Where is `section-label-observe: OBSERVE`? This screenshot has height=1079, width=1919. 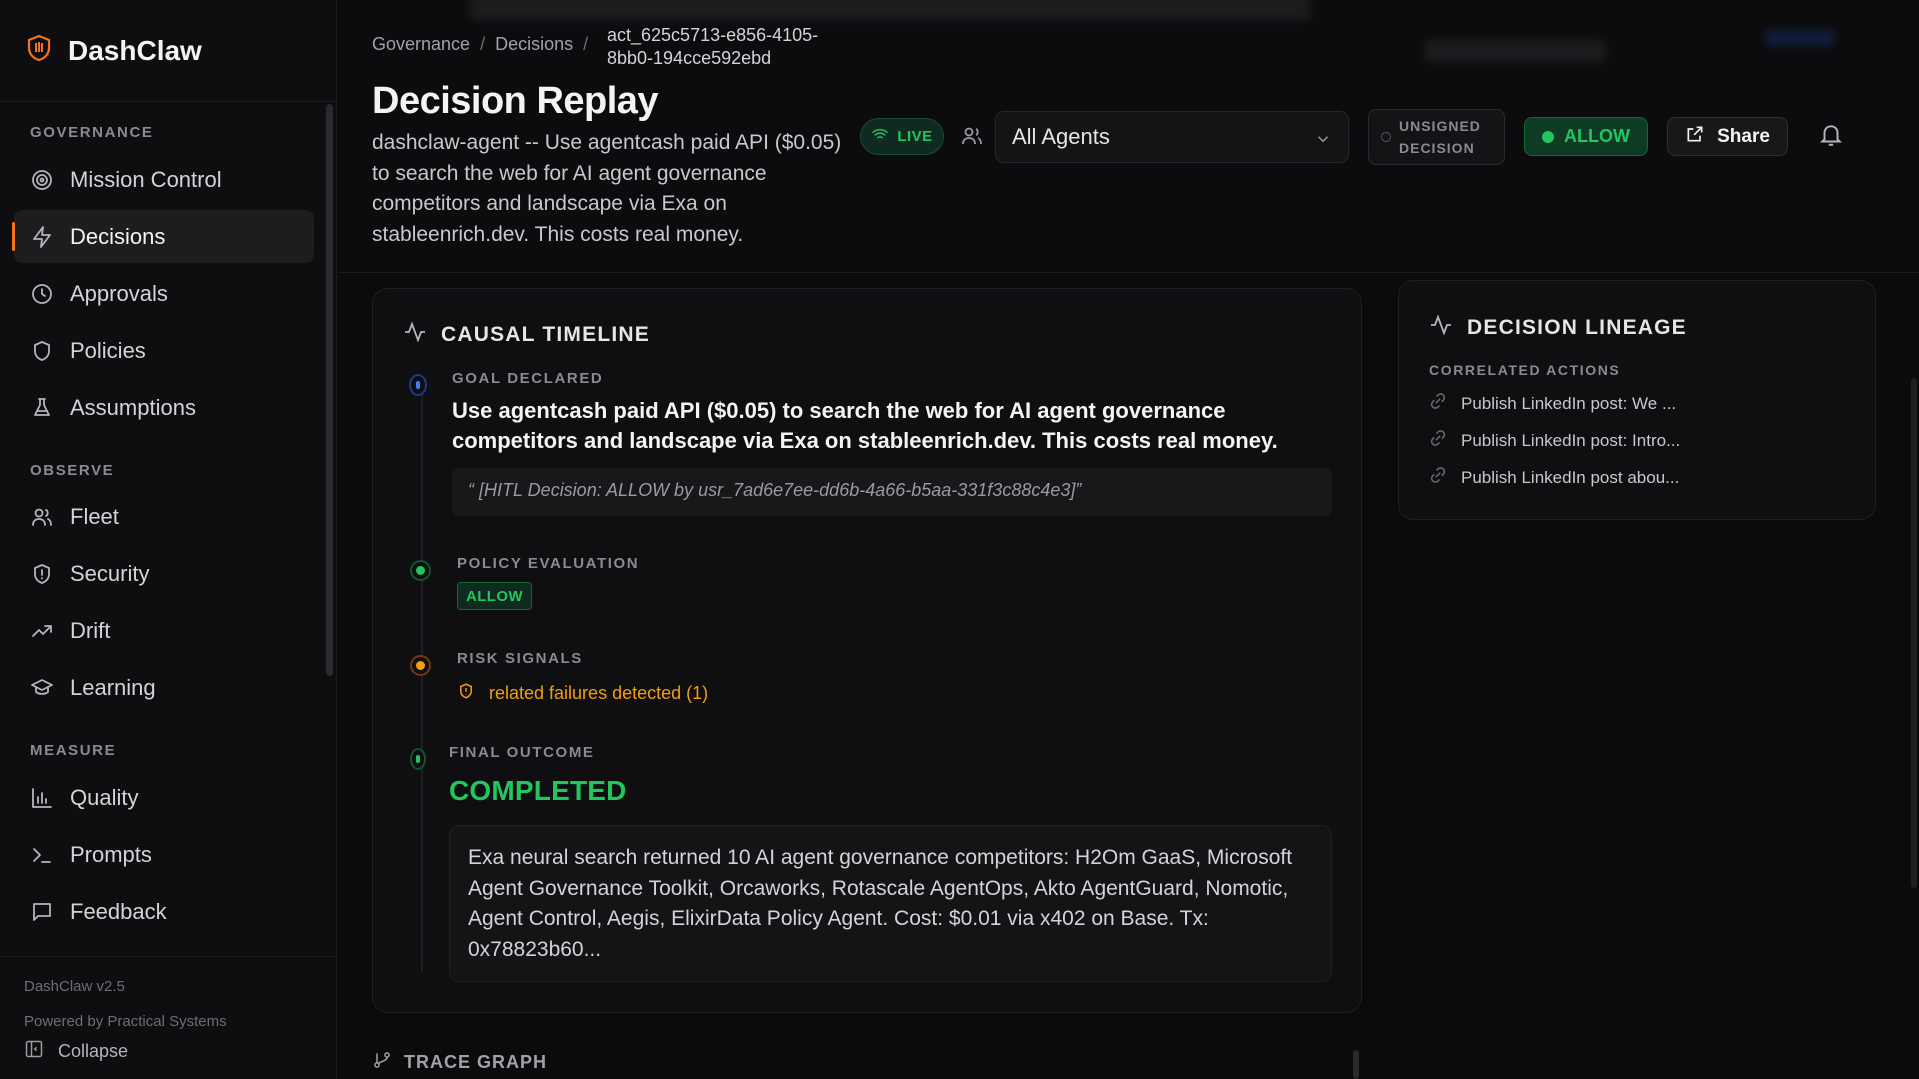
section-label-observe: OBSERVE is located at coordinates (72, 470).